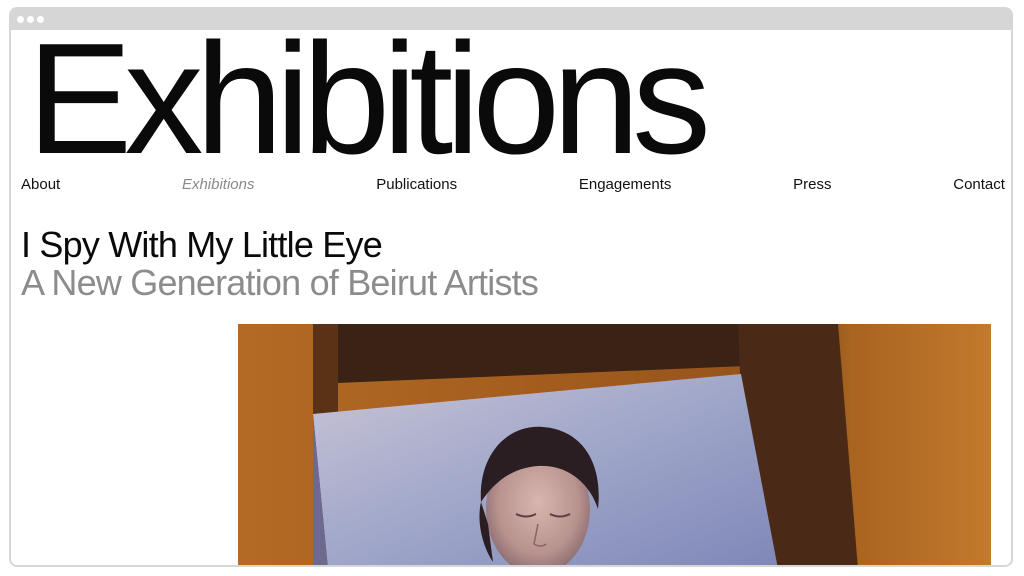 This screenshot has width=1024, height=576. I want to click on nav-item-exhibitions: Exhibitions, so click(218, 184).